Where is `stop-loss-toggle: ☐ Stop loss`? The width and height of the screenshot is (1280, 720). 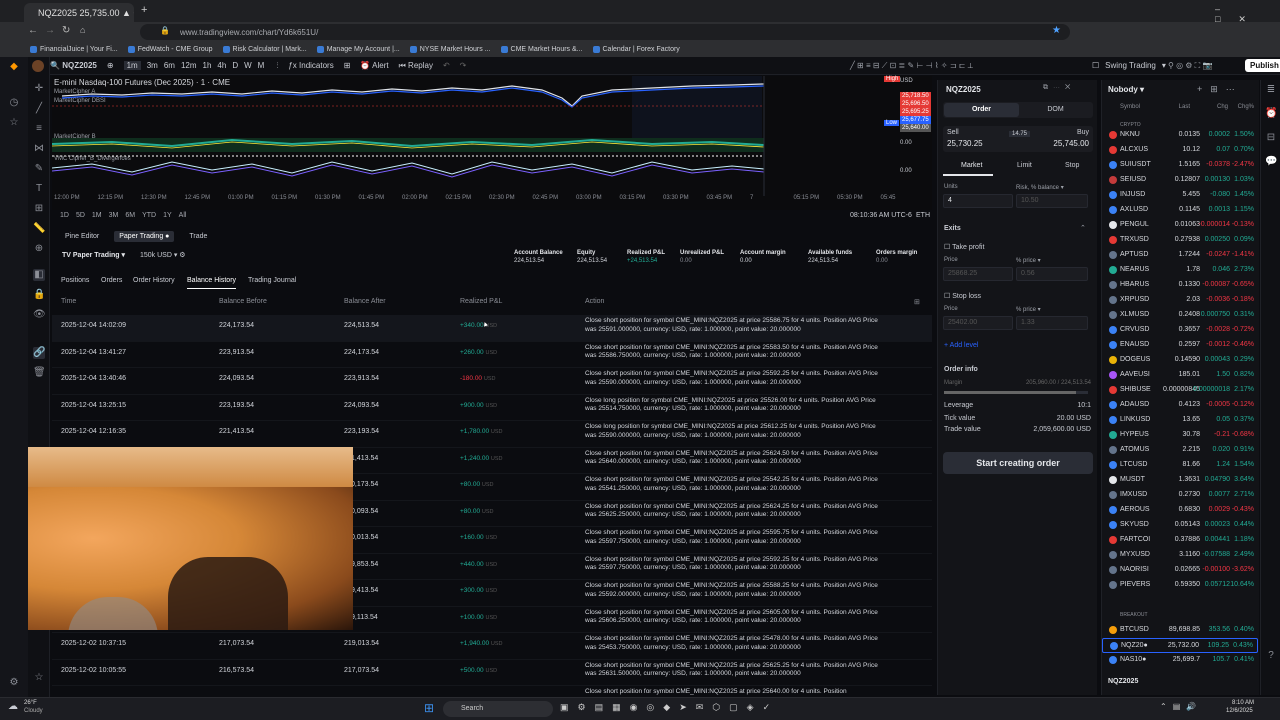
stop-loss-toggle: ☐ Stop loss is located at coordinates (962, 296).